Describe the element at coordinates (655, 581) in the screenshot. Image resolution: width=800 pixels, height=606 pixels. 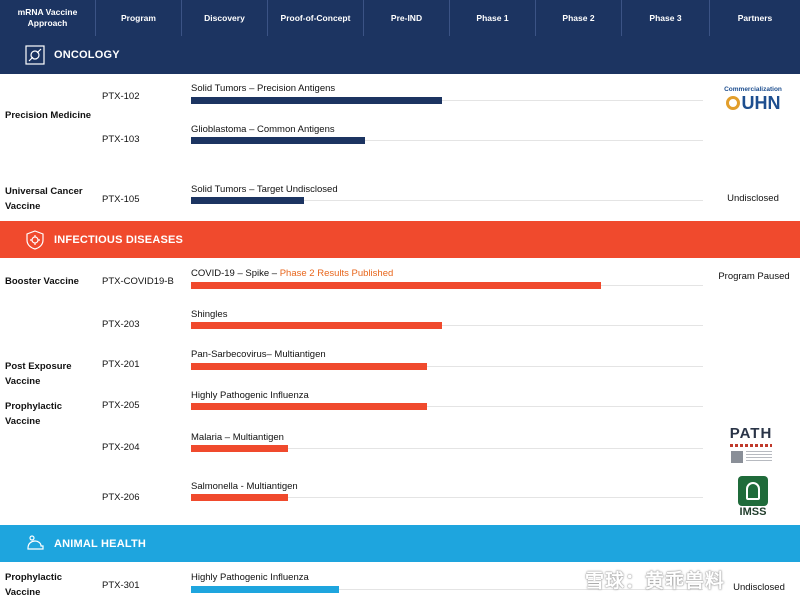
I see `watermark-text: 雪球：黄乖兽料` at that location.